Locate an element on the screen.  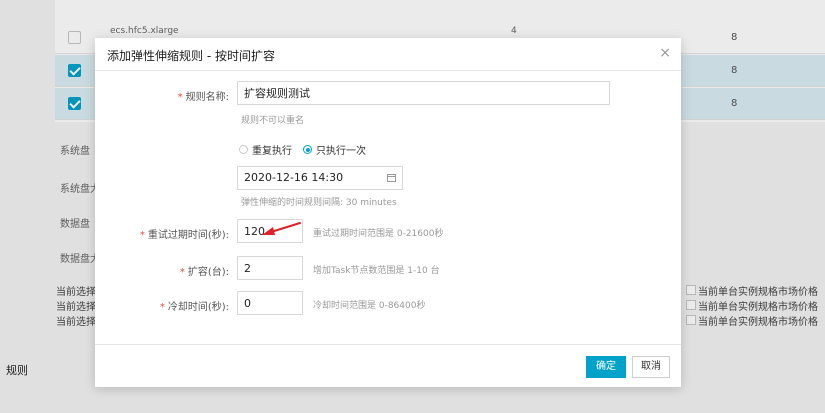
arrow-shaft is located at coordinates (285, 227).